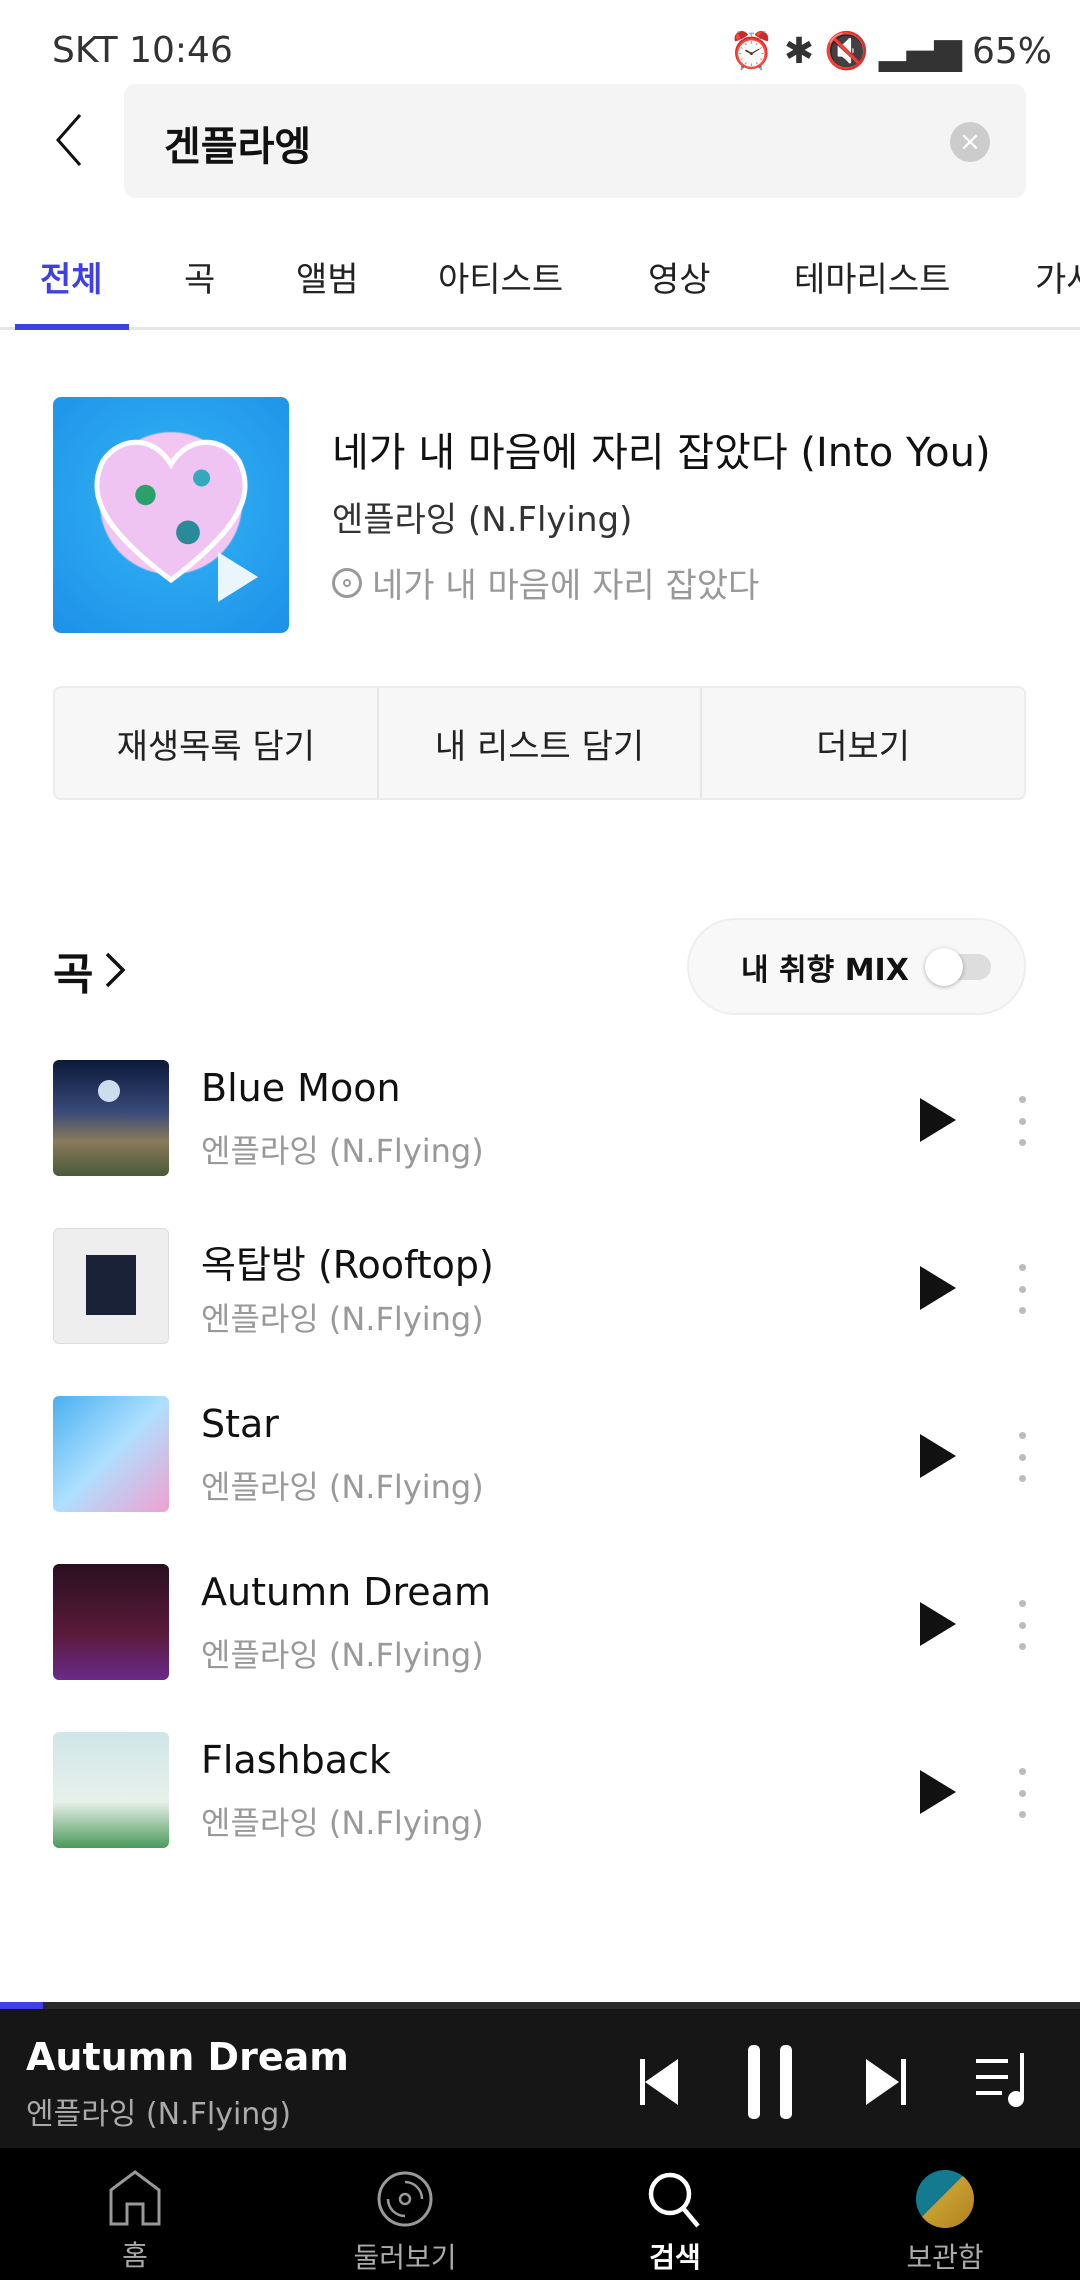 Image resolution: width=1080 pixels, height=2280 pixels. I want to click on tab-all: 전체, so click(71, 276).